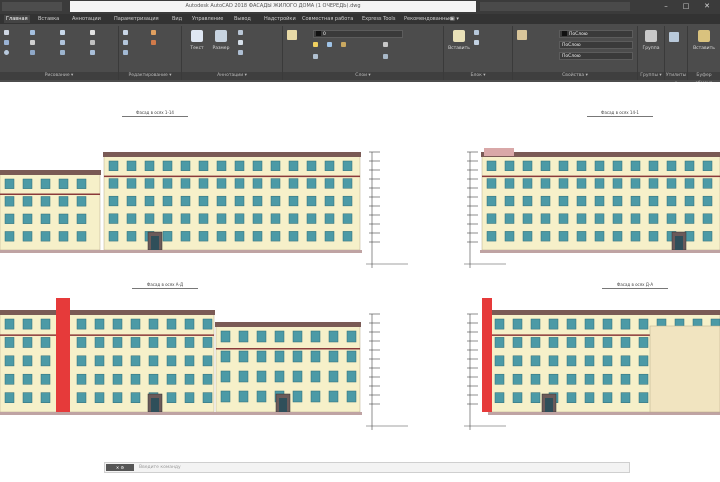 The width and height of the screenshot is (720, 482). What do you see at coordinates (330, 45) in the screenshot?
I see `layer-freeze-button` at bounding box center [330, 45].